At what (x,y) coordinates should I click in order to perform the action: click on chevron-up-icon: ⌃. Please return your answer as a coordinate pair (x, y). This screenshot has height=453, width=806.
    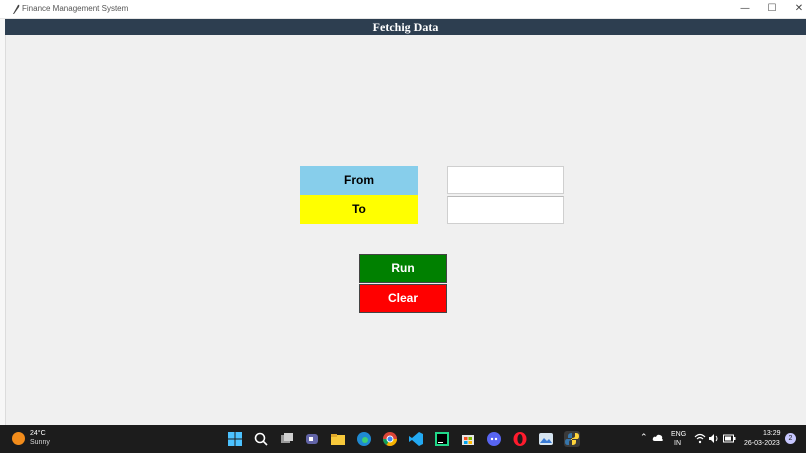
    Looking at the image, I should click on (644, 437).